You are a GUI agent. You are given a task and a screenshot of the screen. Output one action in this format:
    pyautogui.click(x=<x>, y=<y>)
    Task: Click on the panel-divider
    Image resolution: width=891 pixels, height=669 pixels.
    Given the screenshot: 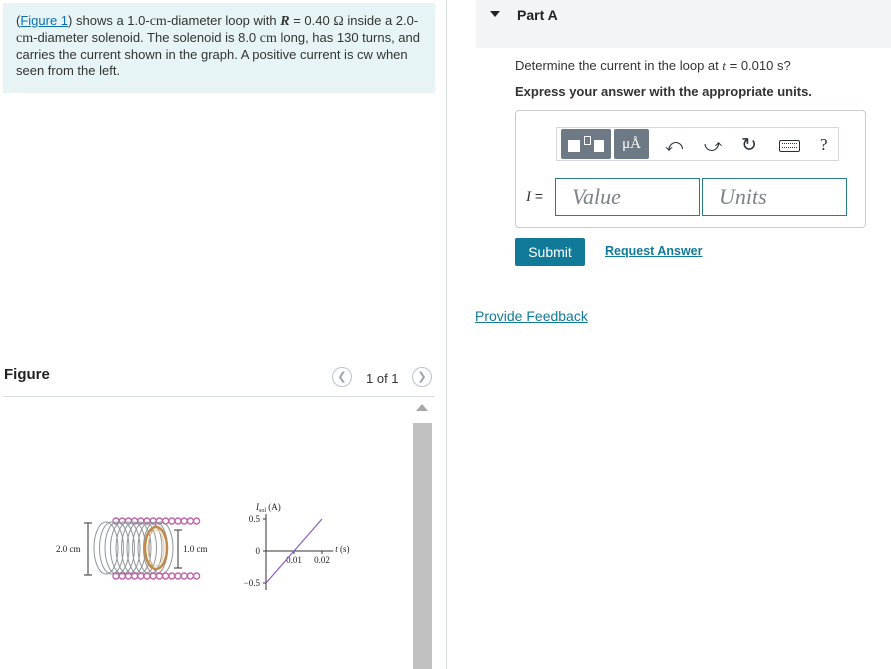 What is the action you would take?
    pyautogui.click(x=446, y=334)
    